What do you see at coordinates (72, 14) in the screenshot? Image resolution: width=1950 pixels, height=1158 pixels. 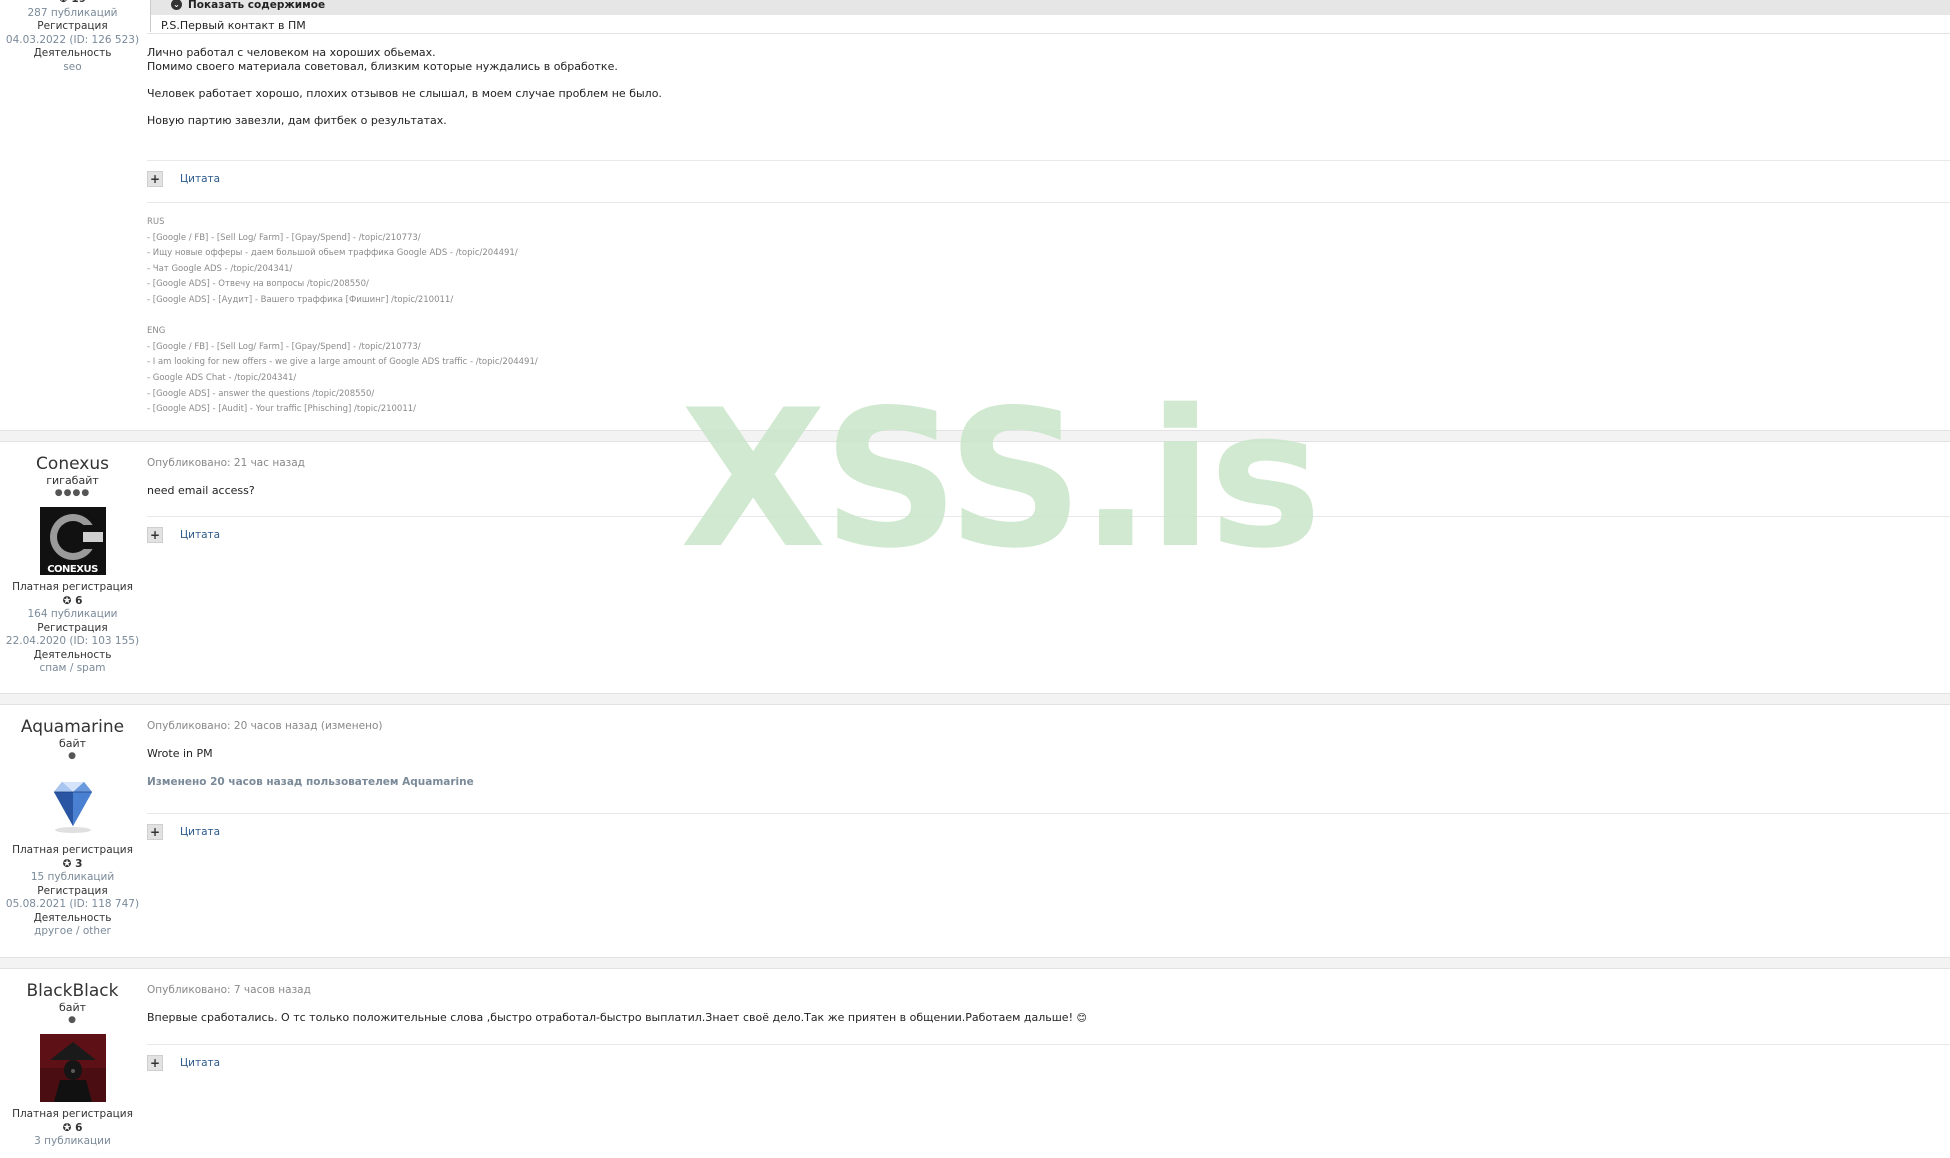 I see `author-post-count: 287 публикаций` at bounding box center [72, 14].